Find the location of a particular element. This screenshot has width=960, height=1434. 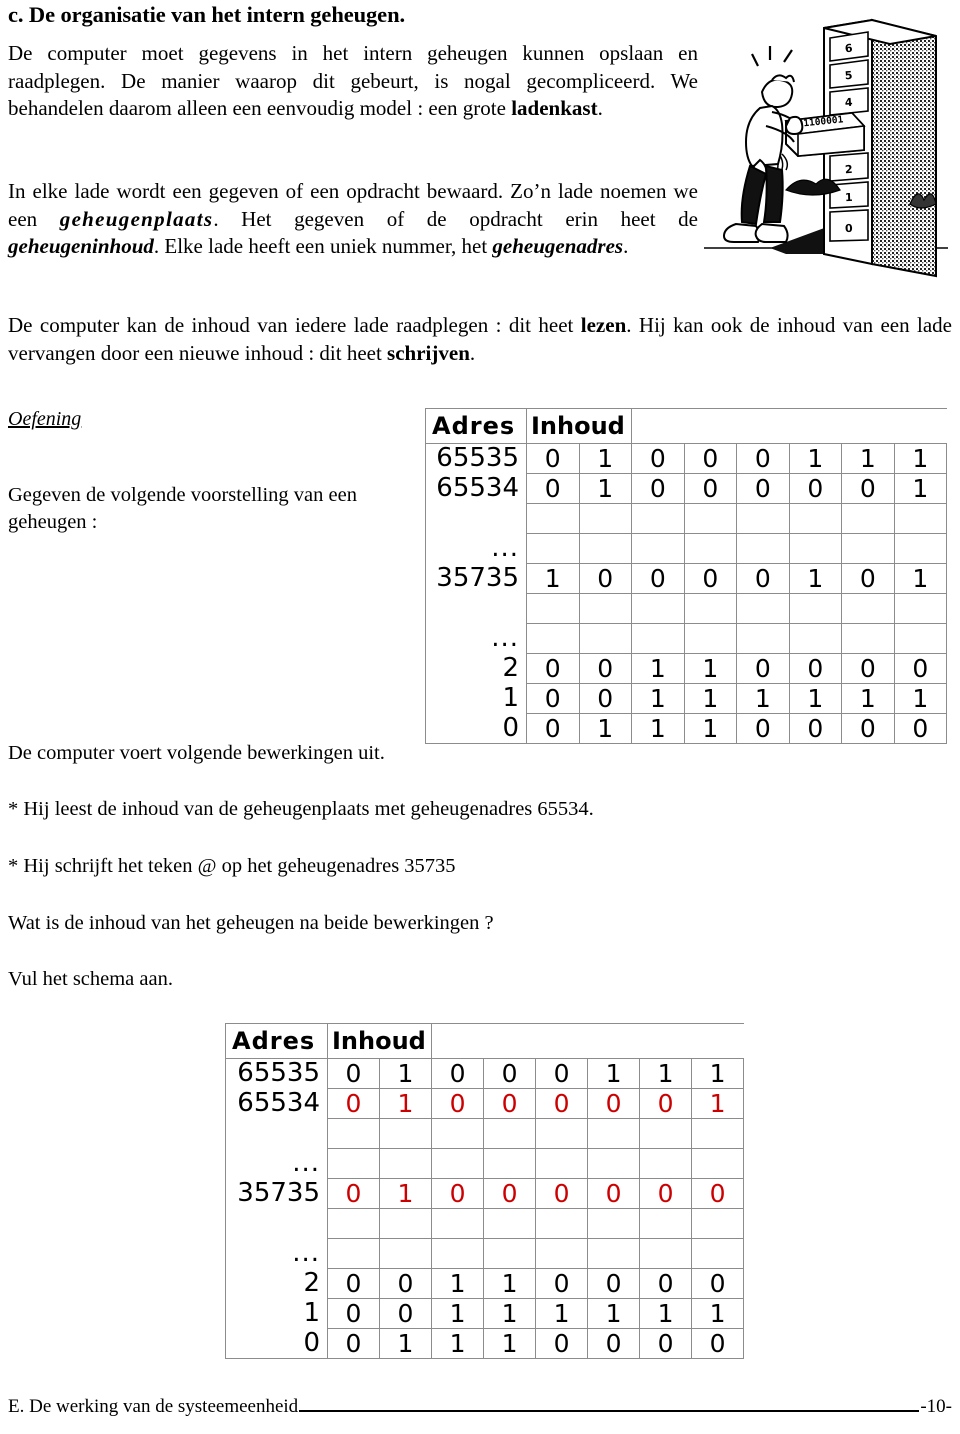

header-inhoud: Inhoud is located at coordinates (579, 426).